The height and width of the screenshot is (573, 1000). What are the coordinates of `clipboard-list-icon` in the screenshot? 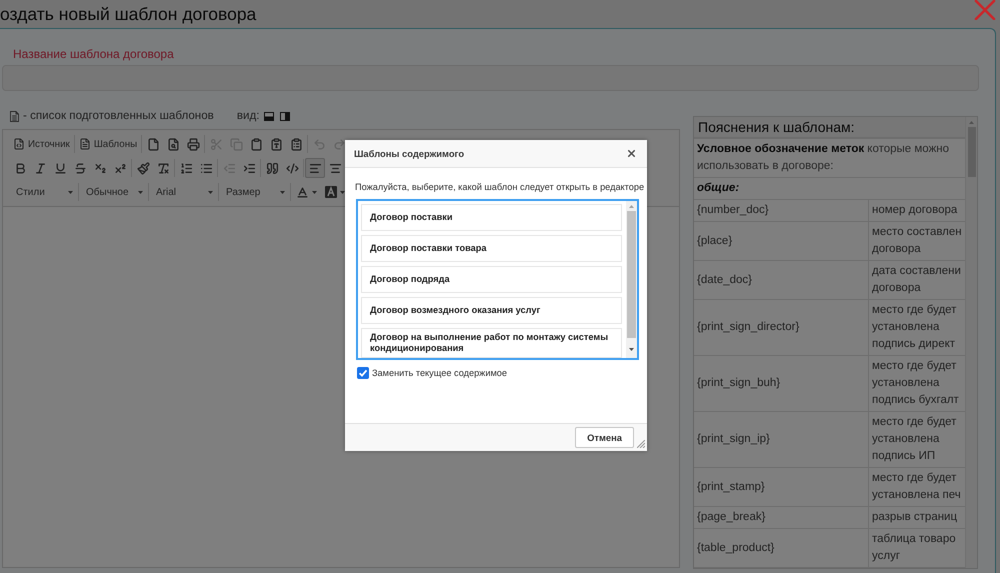 It's located at (296, 144).